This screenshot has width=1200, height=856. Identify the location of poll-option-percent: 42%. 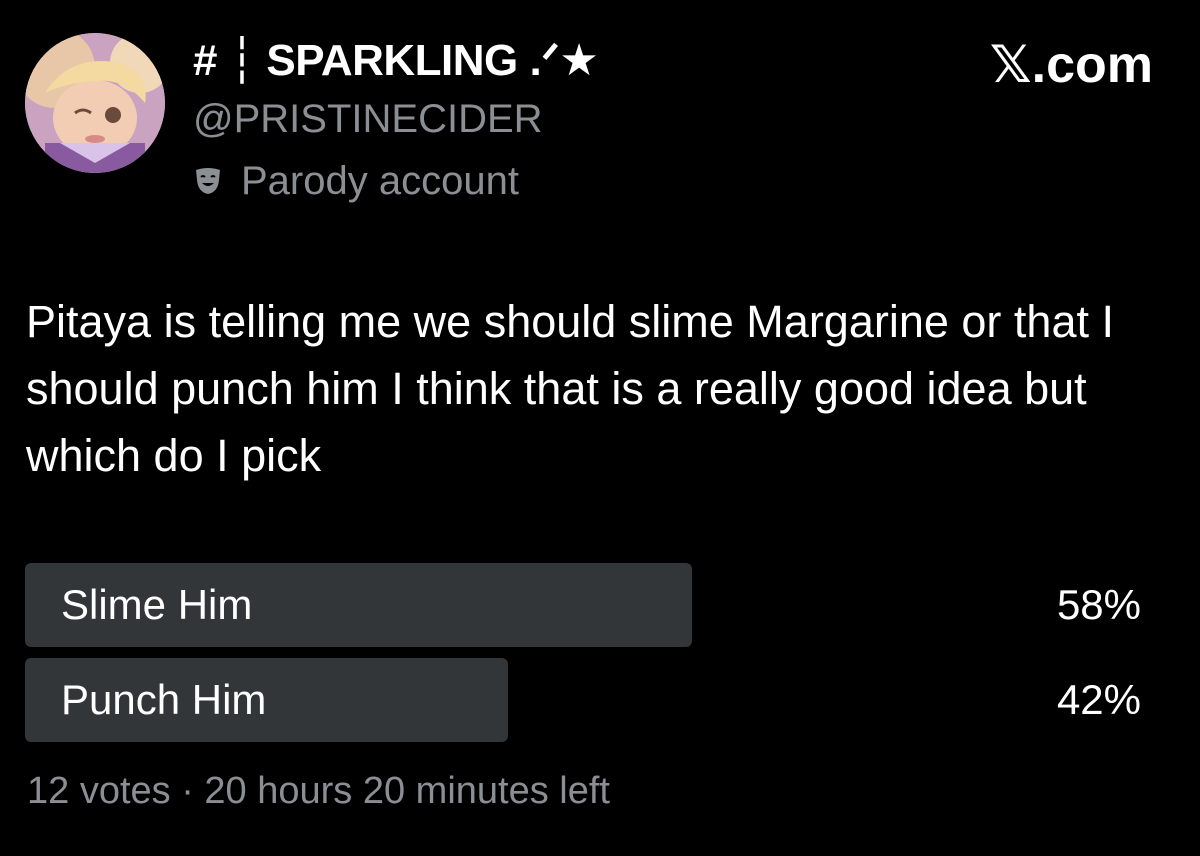
(1098, 699).